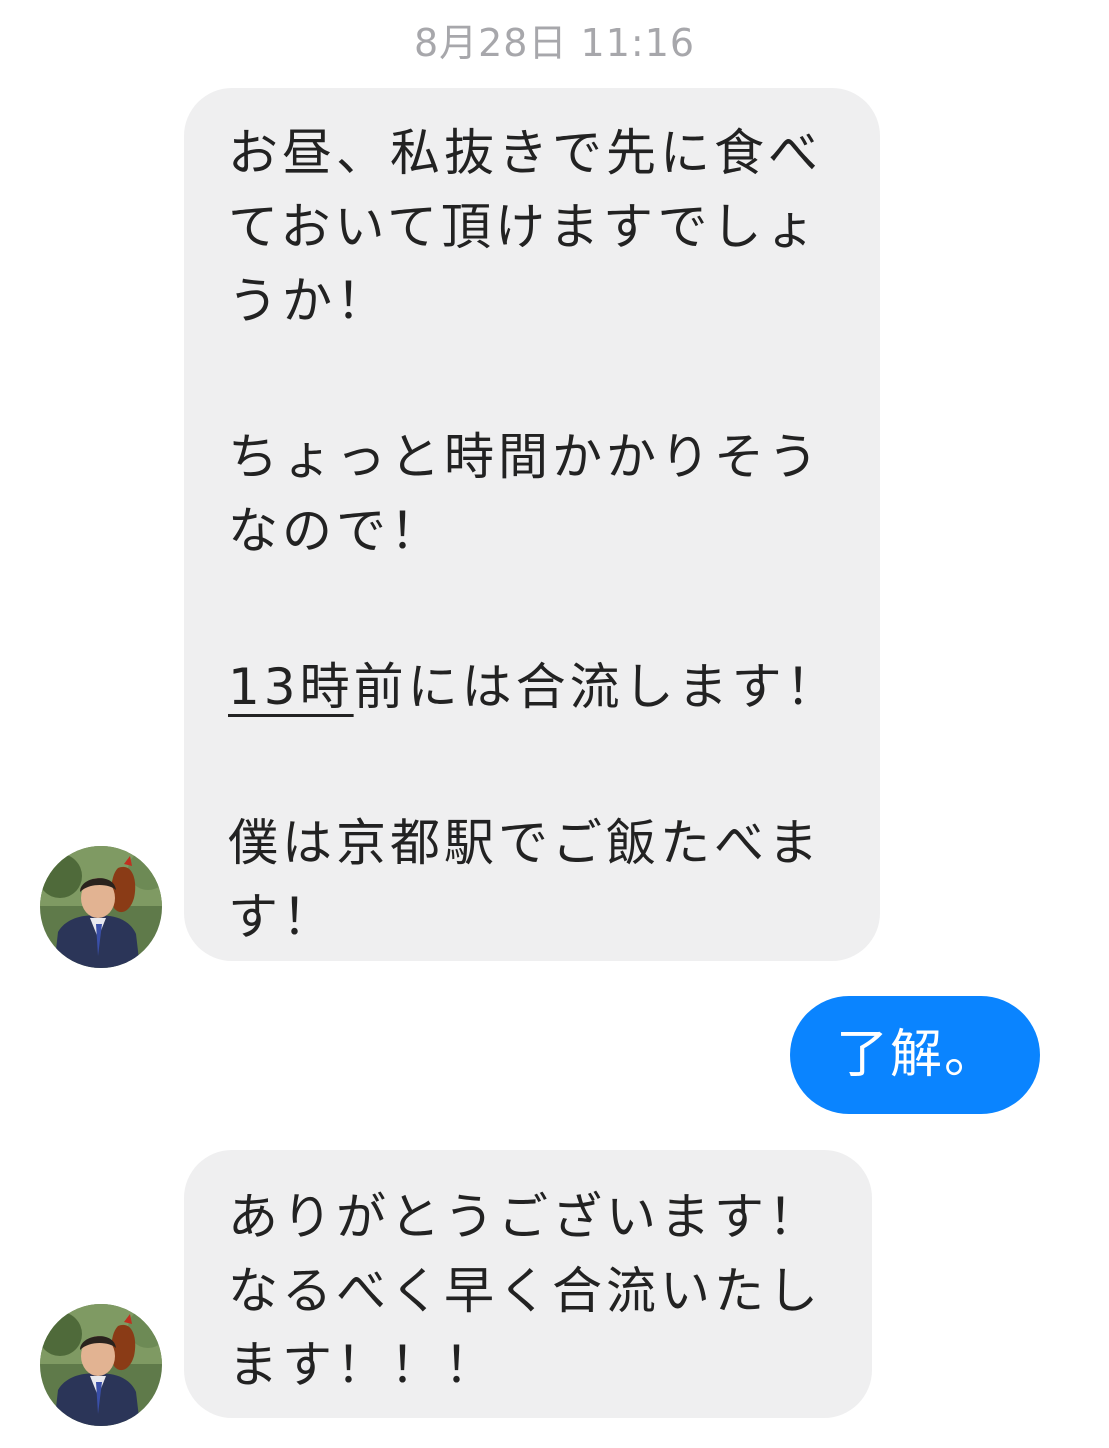  Describe the element at coordinates (363, 1365) in the screenshot. I see `message-line: ます！！！` at that location.